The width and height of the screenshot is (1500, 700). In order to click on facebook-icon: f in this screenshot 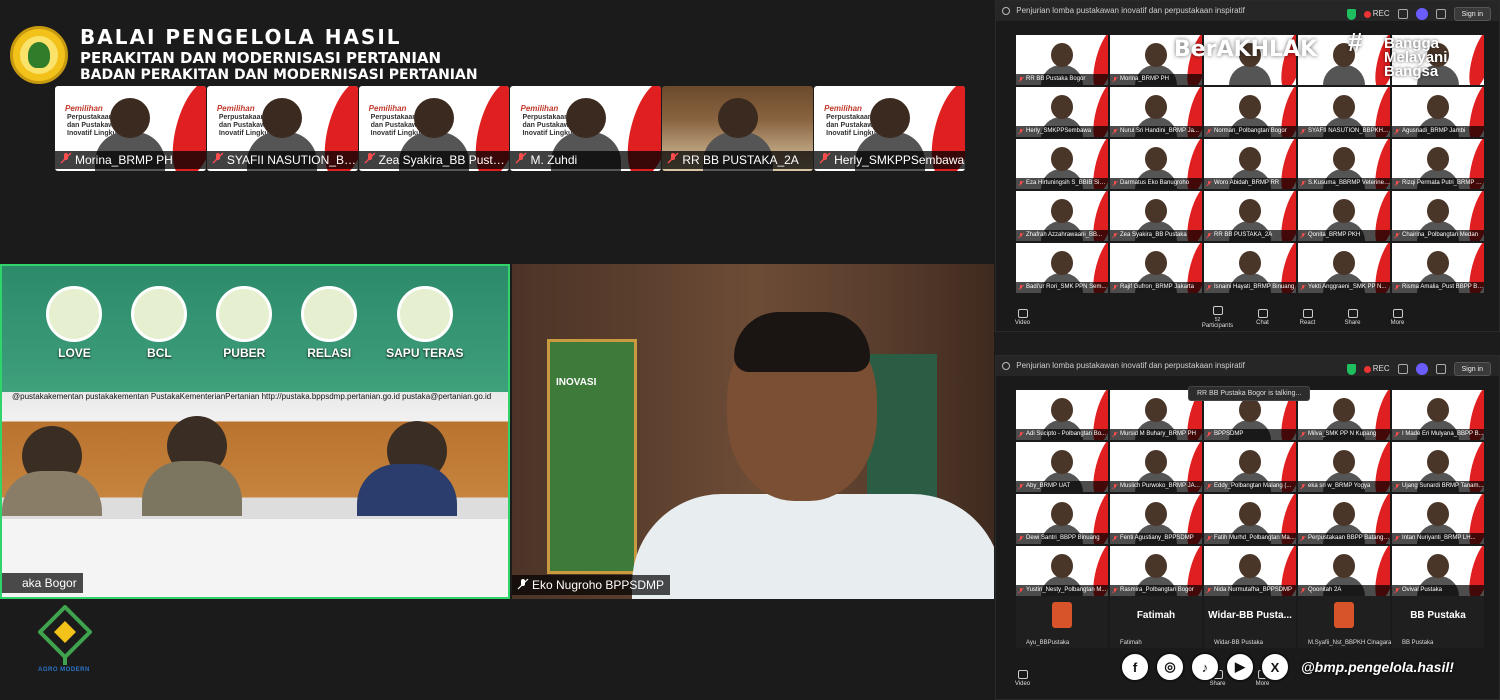, I will do `click(1135, 667)`.